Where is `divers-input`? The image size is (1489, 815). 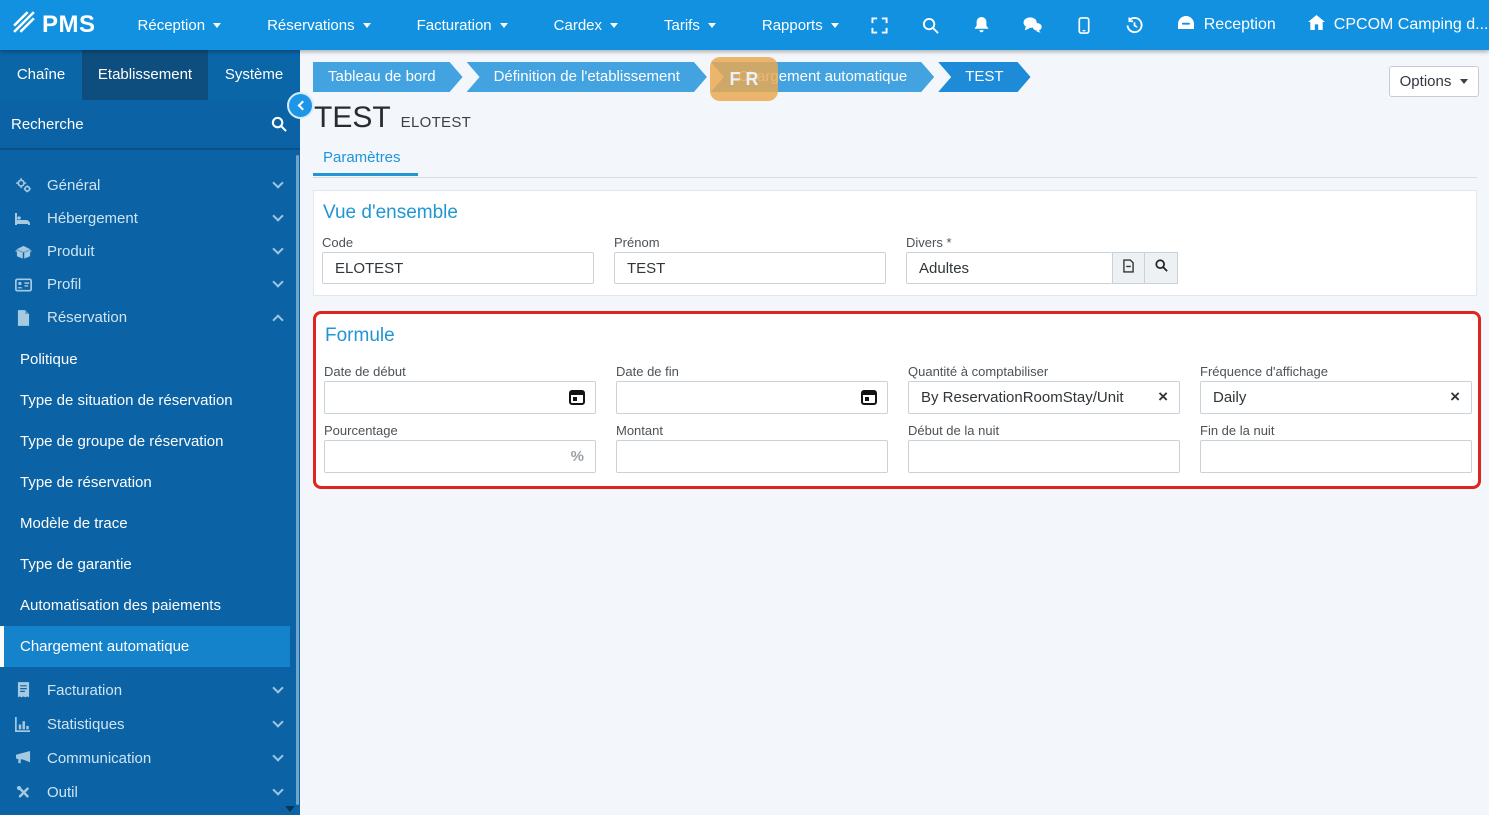
divers-input is located at coordinates (1009, 268).